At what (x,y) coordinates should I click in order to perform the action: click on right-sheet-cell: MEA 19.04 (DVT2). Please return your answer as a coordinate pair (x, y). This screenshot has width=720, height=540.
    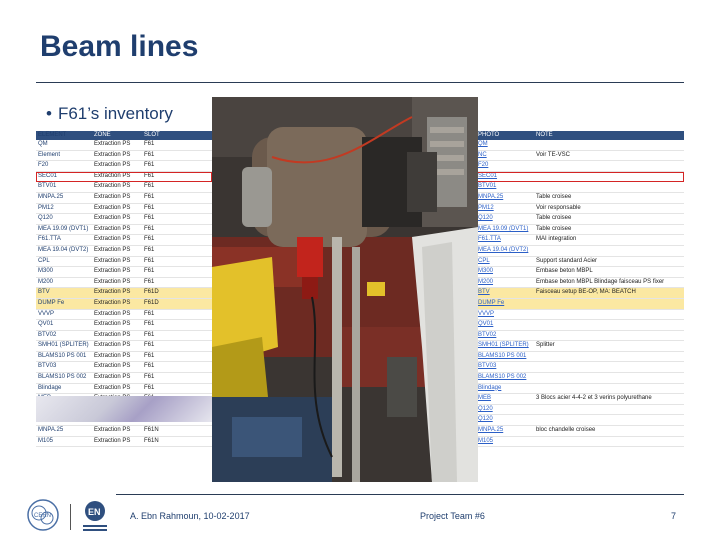
    Looking at the image, I should click on (503, 249).